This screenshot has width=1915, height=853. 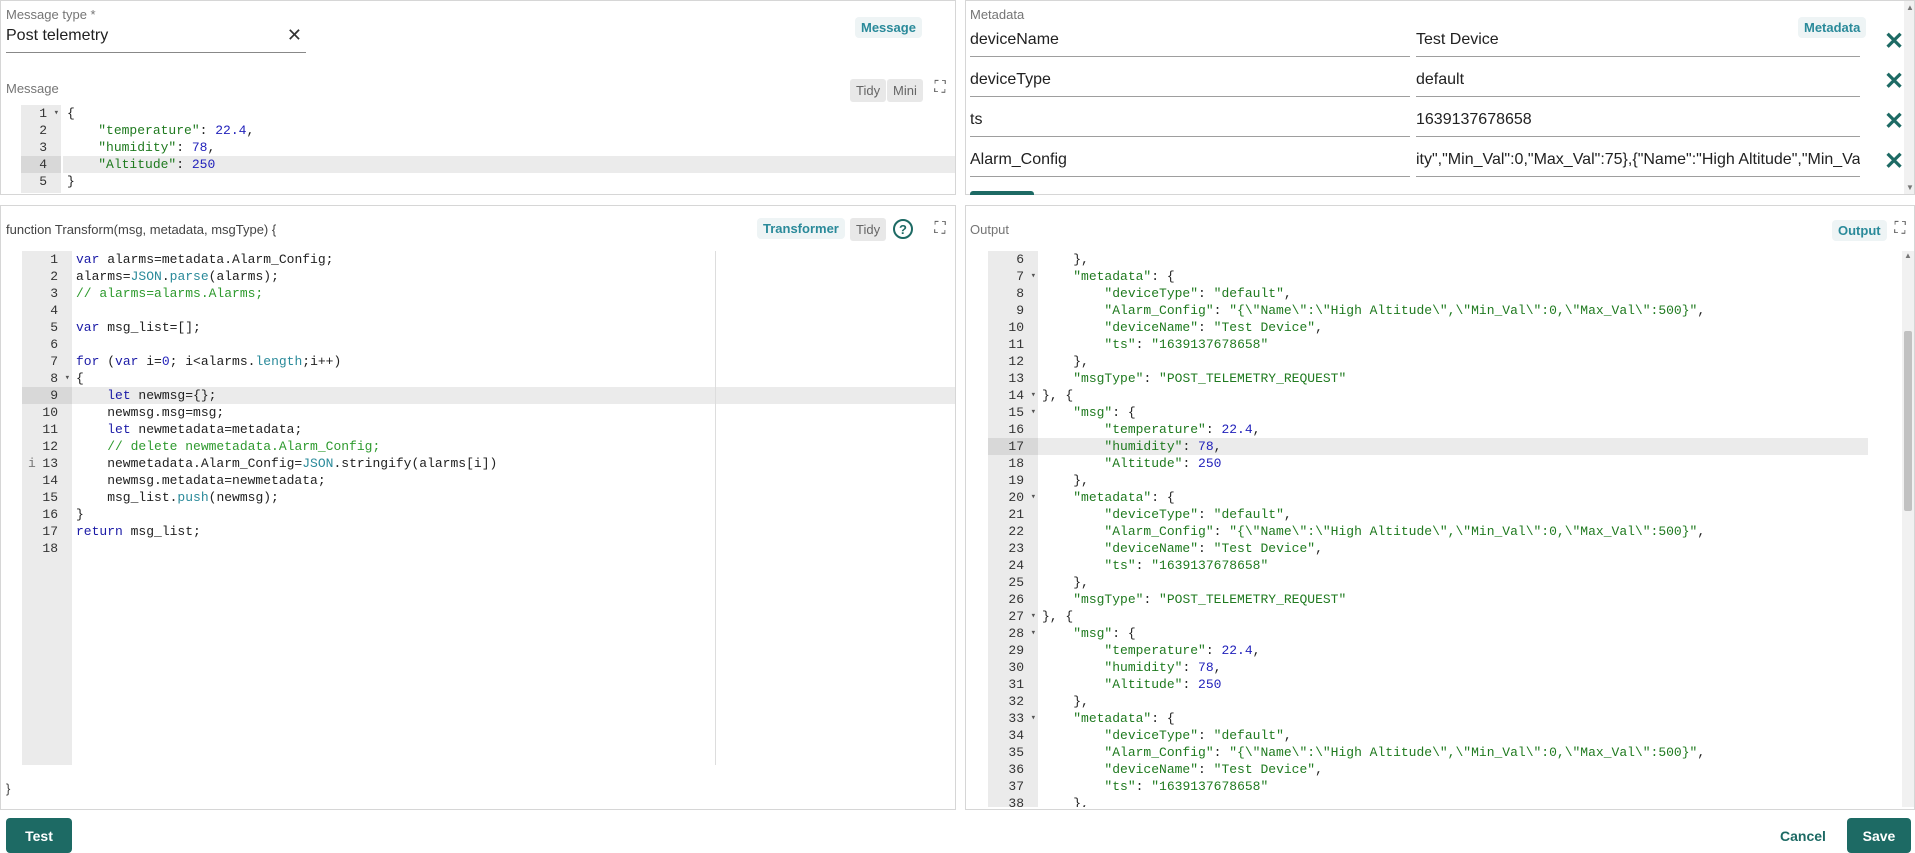 I want to click on message-label: Message, so click(x=32, y=88).